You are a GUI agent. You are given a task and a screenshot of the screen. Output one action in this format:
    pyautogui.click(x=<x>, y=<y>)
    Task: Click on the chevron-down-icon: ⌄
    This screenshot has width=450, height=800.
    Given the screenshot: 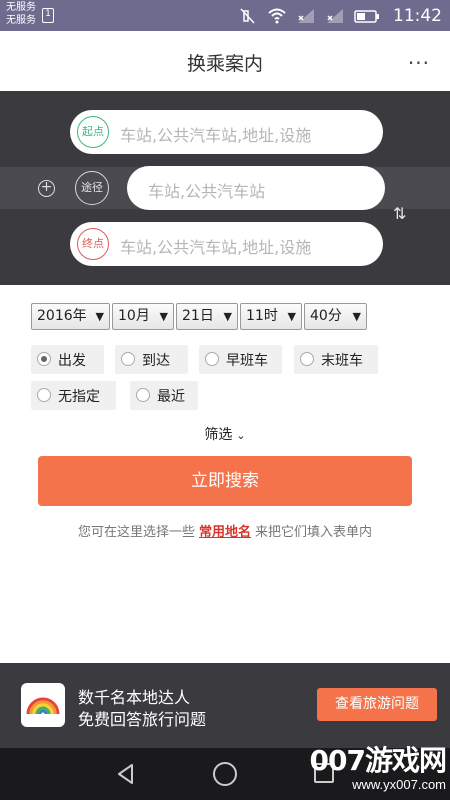 What is the action you would take?
    pyautogui.click(x=241, y=435)
    